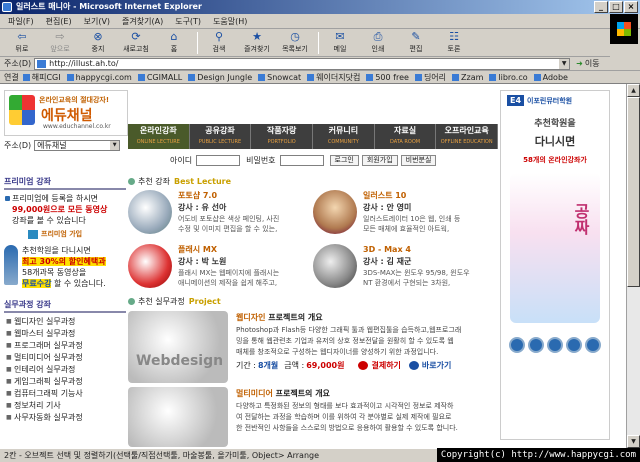 This screenshot has height=462, width=640. I want to click on toolbar-button-1: ⇨ 앞으로, so click(60, 42).